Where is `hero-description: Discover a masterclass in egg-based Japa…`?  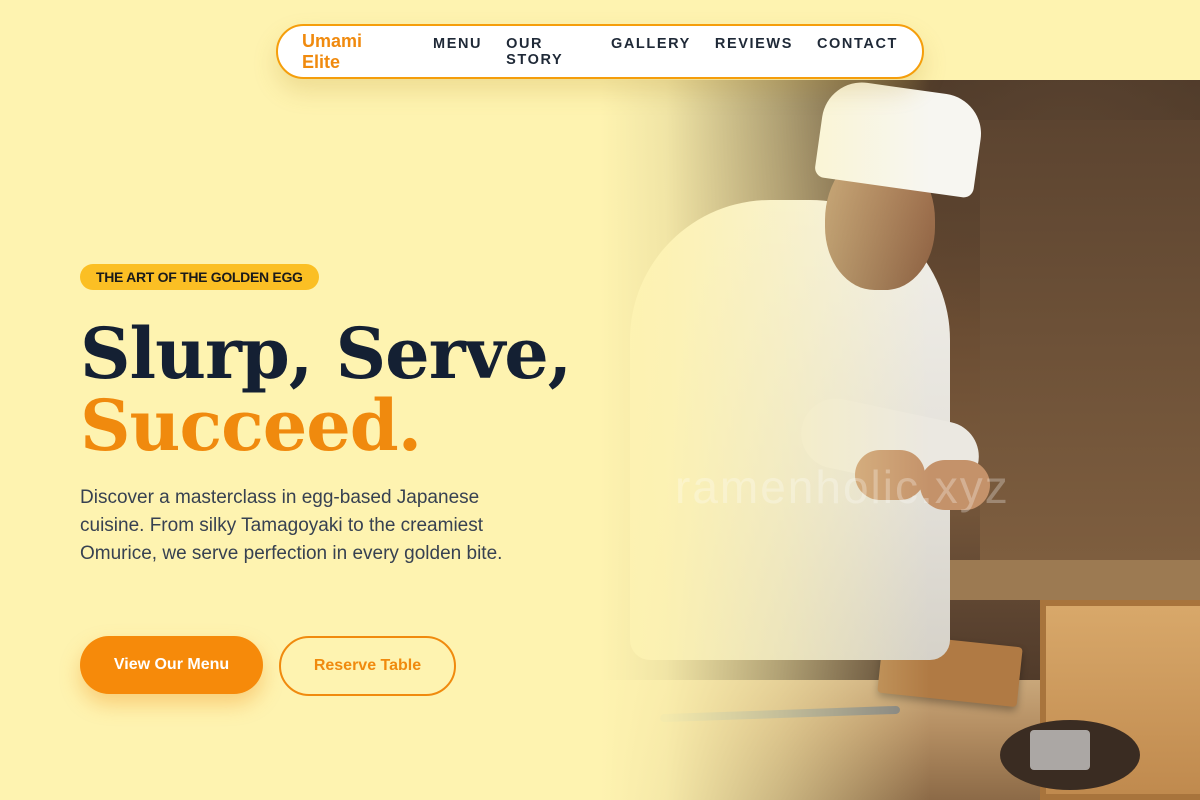 hero-description: Discover a masterclass in egg-based Japa… is located at coordinates (291, 525).